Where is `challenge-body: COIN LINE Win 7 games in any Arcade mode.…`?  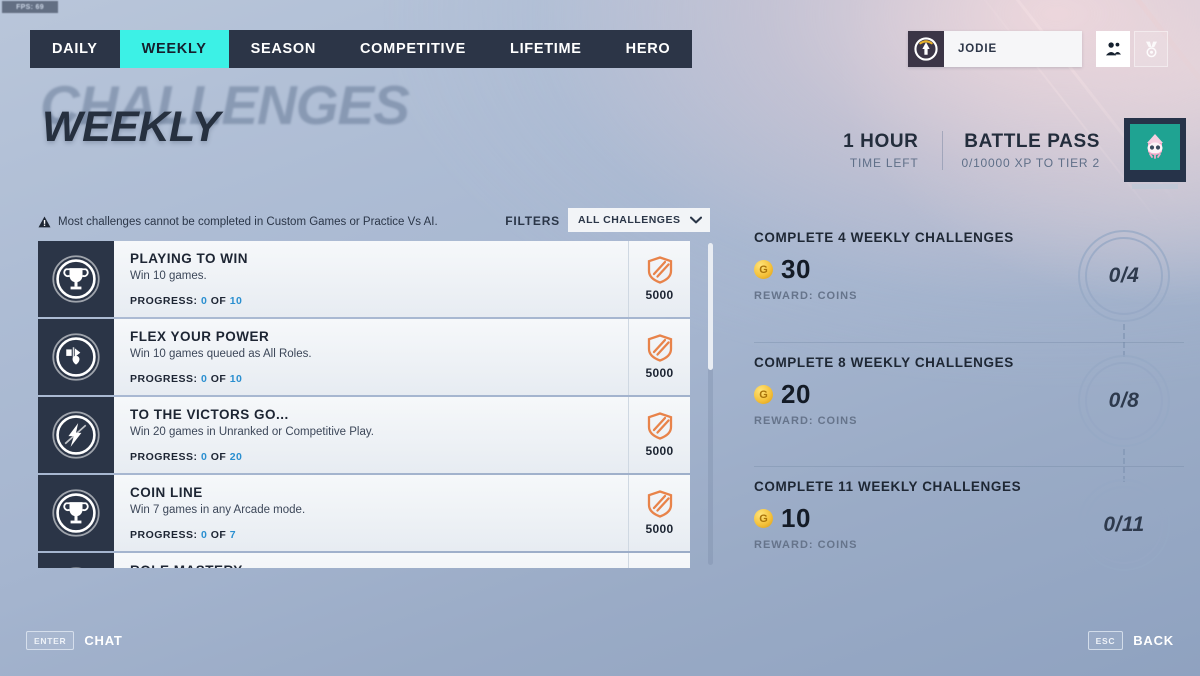 challenge-body: COIN LINE Win 7 games in any Arcade mode.… is located at coordinates (371, 513).